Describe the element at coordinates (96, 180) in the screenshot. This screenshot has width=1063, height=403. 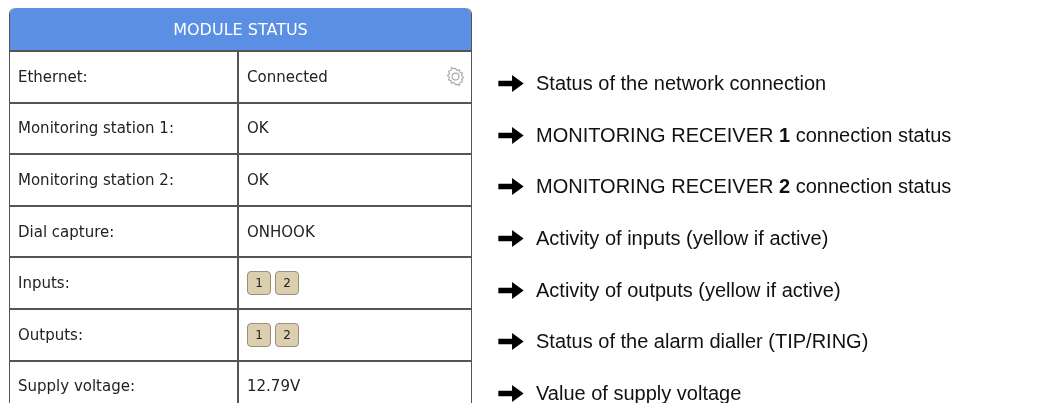
I see `row-label: Monitoring station 2:` at that location.